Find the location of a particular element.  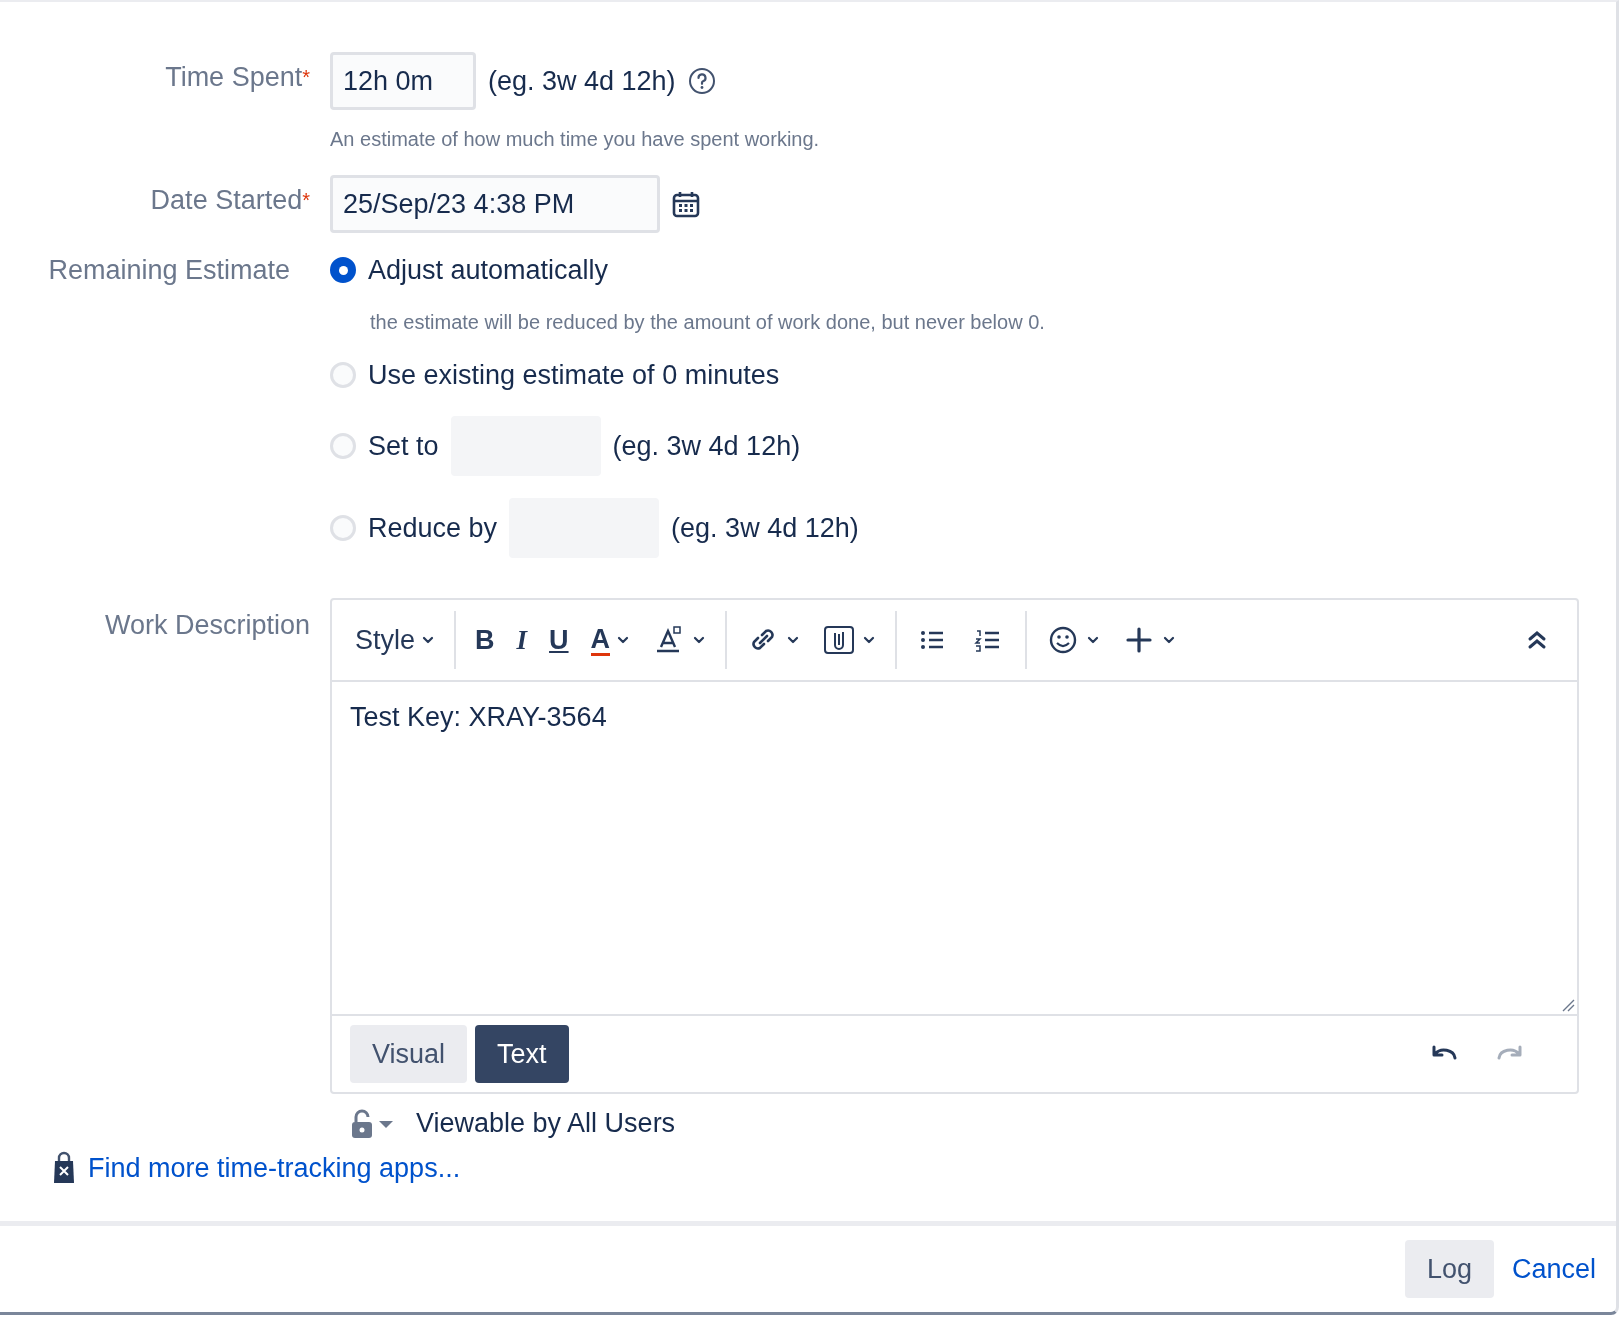

log-button: Log is located at coordinates (1449, 1269).